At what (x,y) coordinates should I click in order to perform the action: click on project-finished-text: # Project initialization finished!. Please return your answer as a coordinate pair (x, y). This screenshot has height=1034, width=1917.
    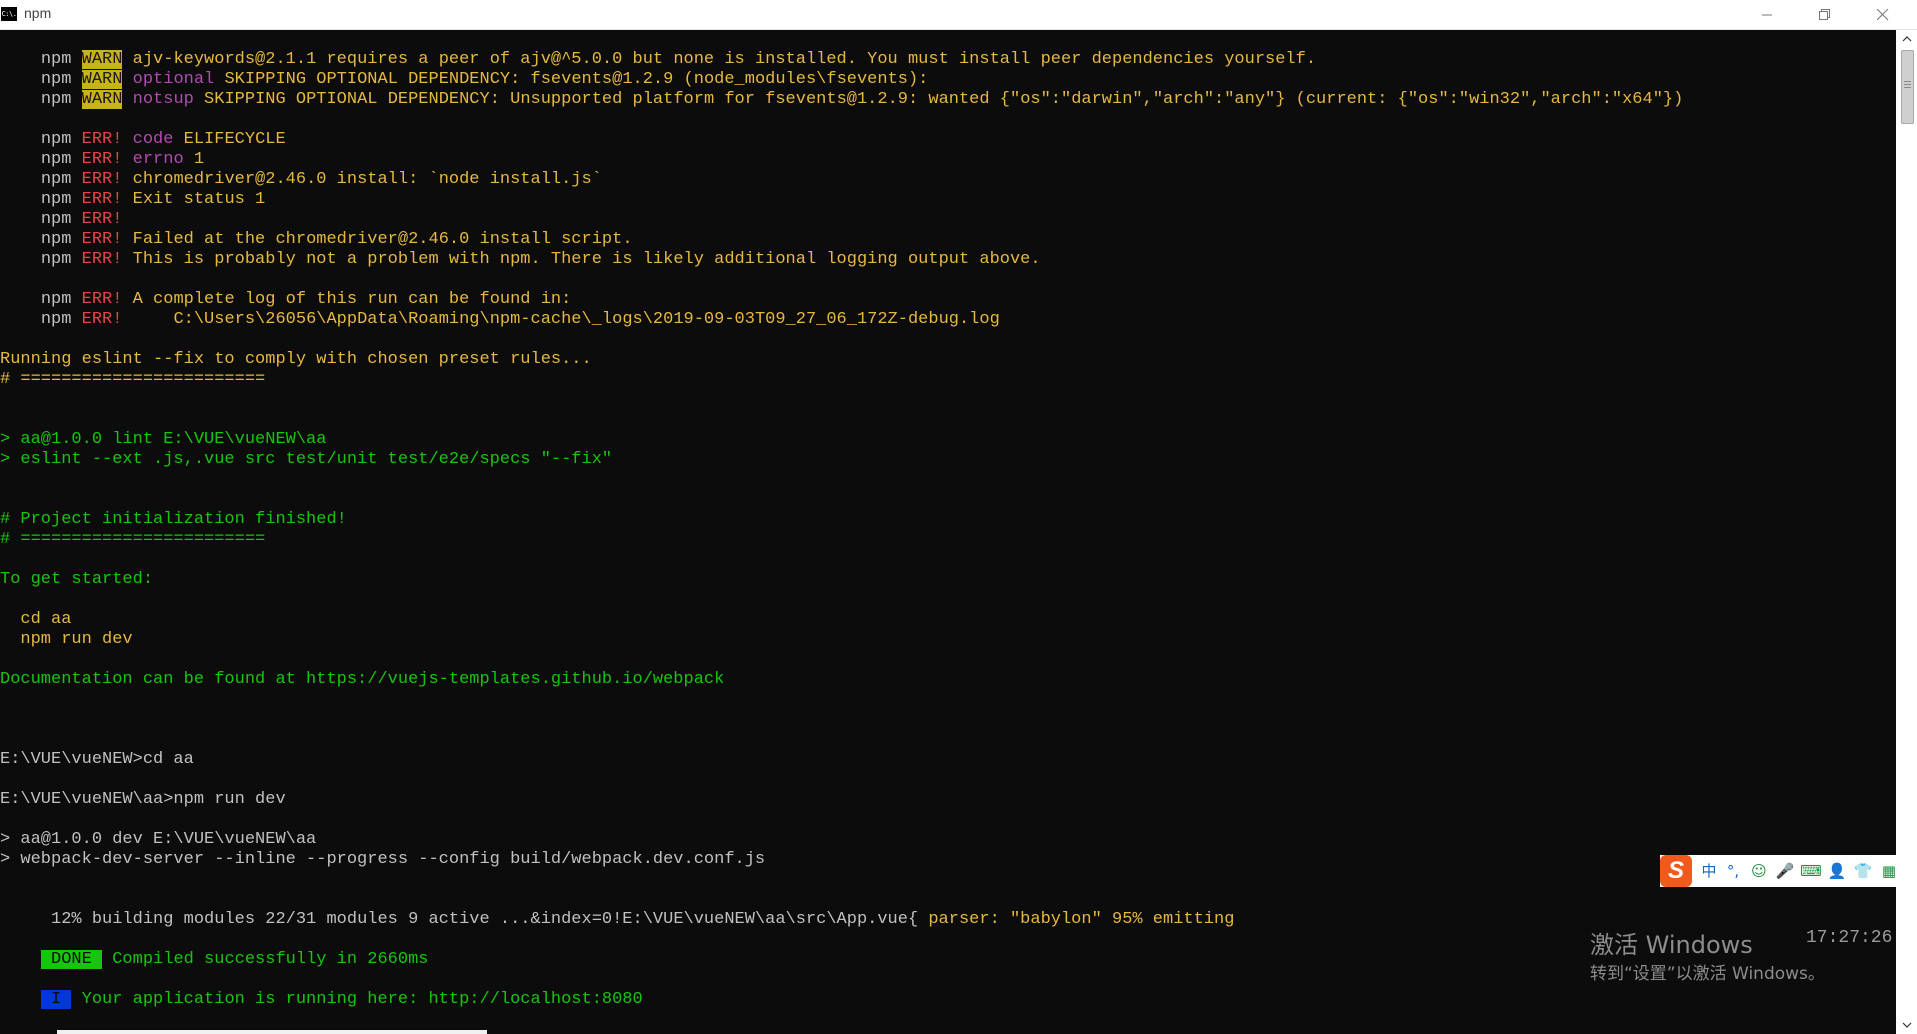
    Looking at the image, I should click on (173, 519).